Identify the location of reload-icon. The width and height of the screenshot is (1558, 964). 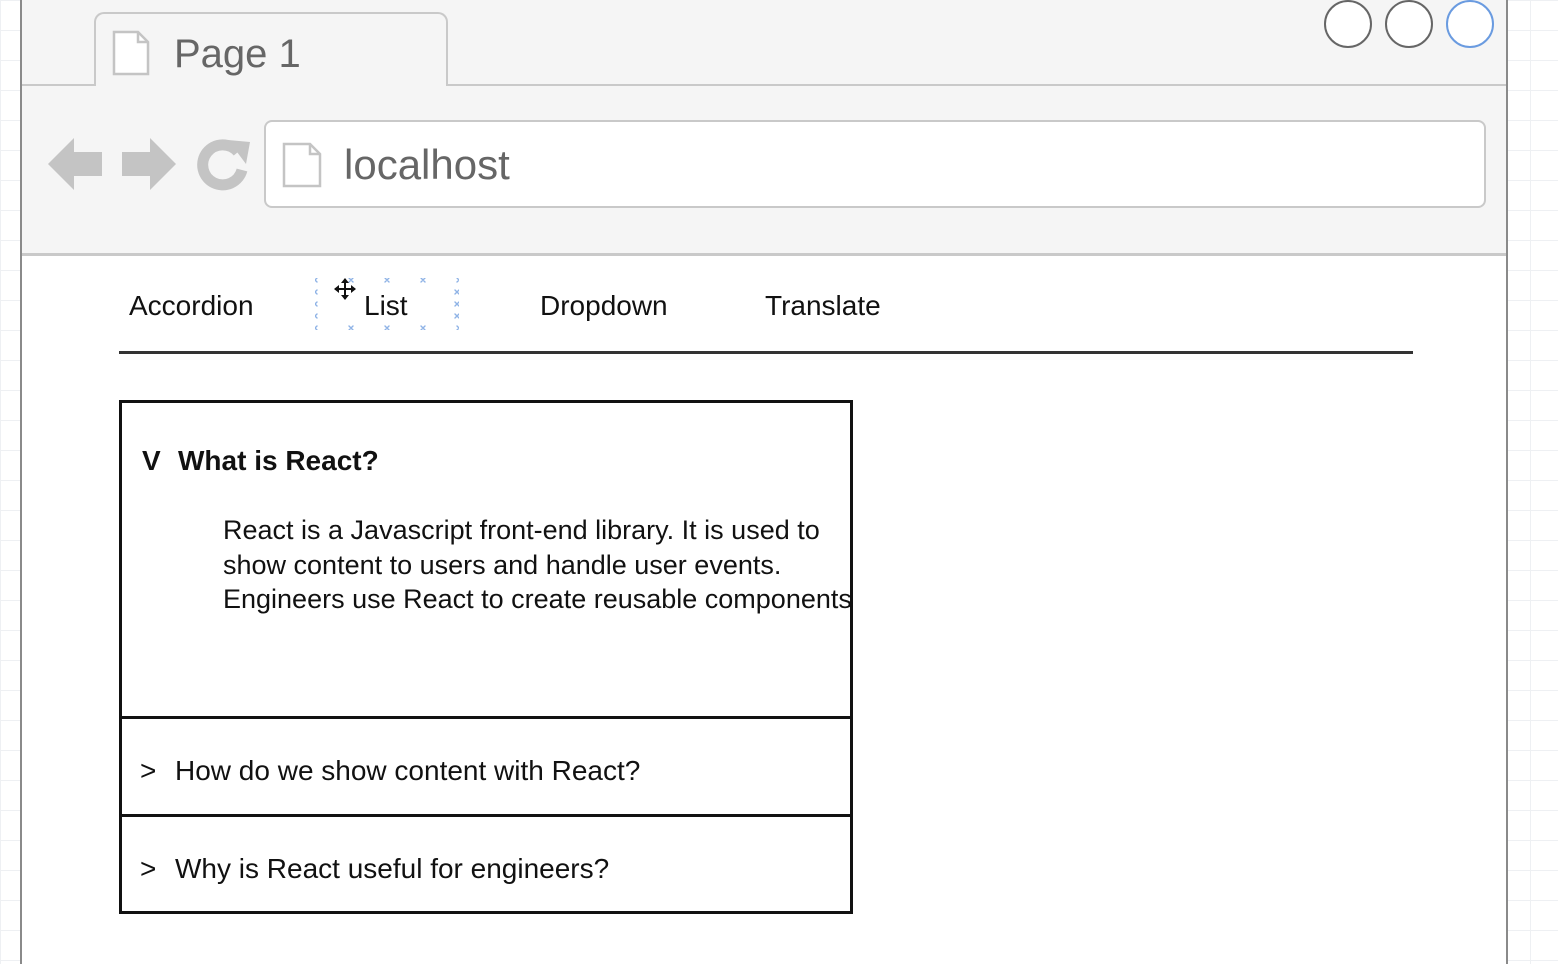
(223, 164).